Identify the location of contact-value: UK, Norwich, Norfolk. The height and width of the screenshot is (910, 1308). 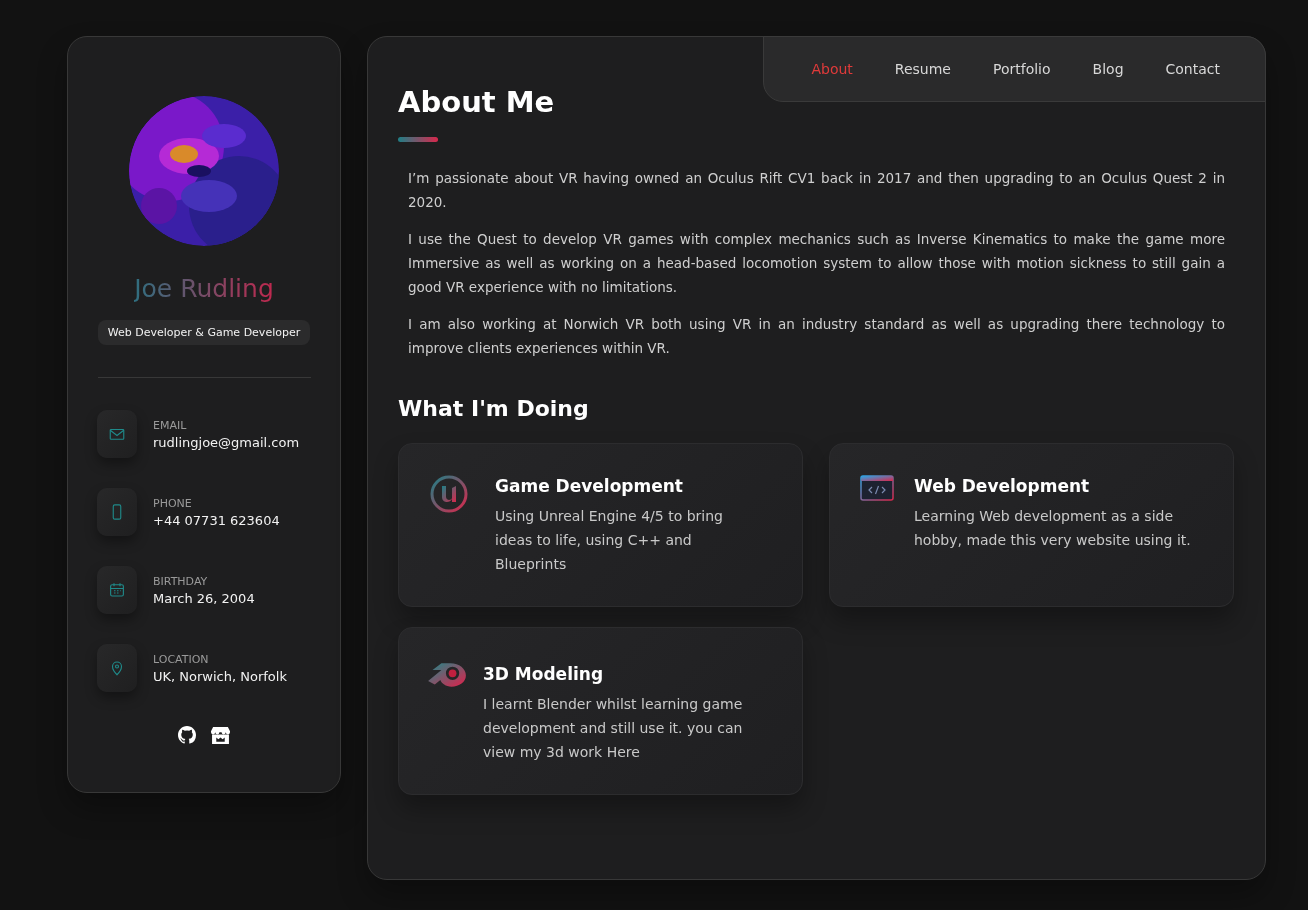
(220, 676).